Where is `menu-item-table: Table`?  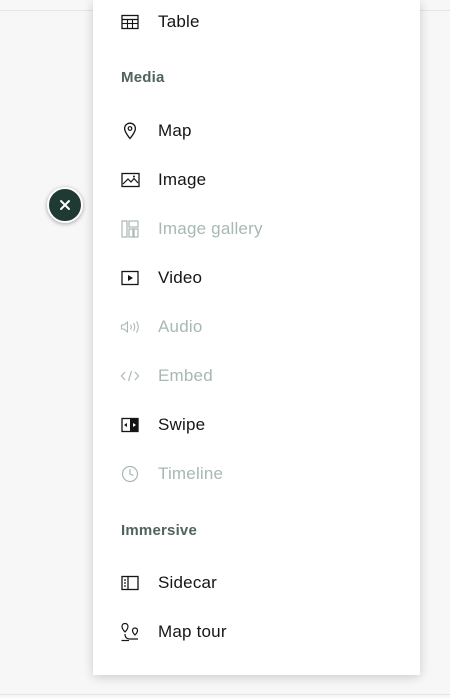
menu-item-table: Table is located at coordinates (260, 22).